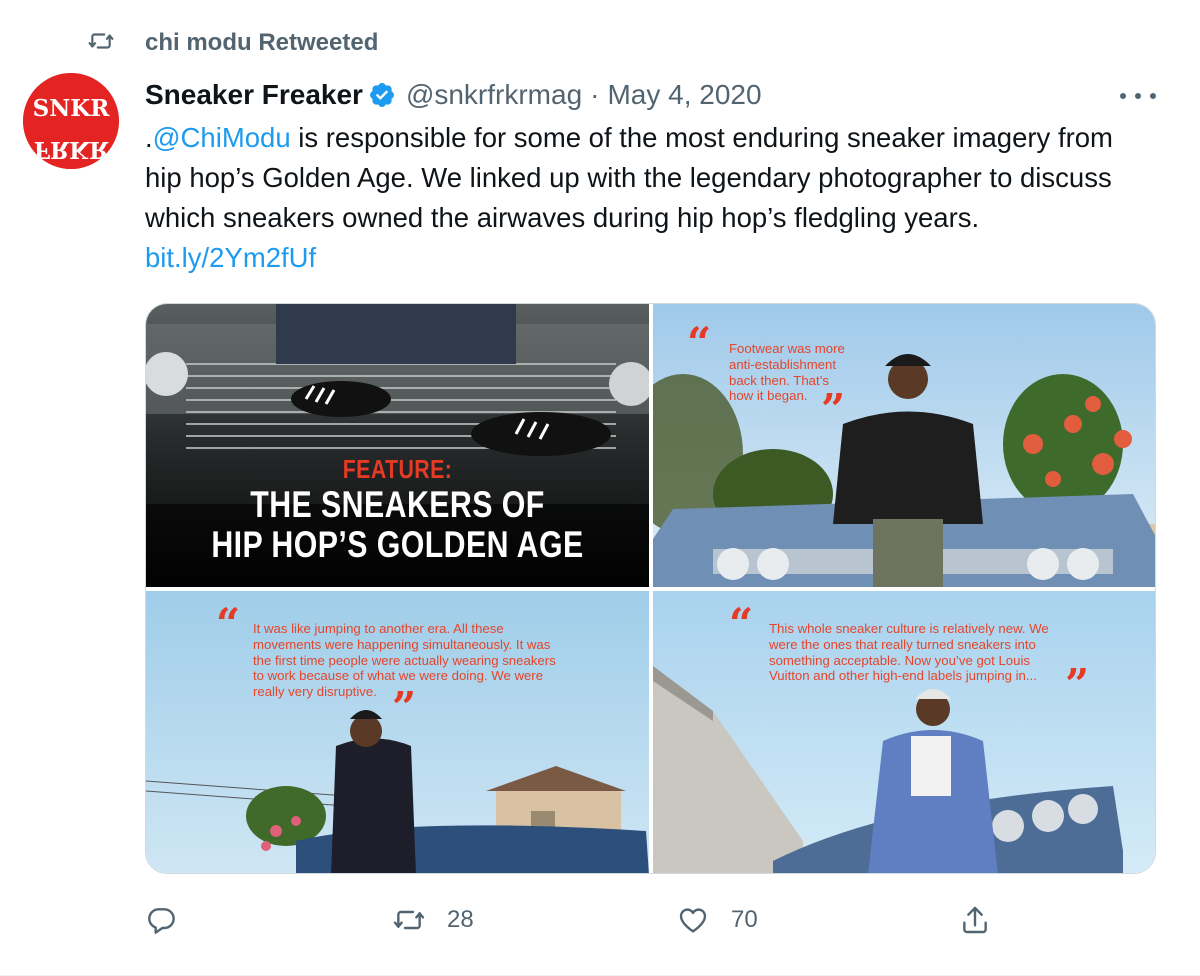 The image size is (1200, 976). I want to click on retweet-icon, so click(409, 920).